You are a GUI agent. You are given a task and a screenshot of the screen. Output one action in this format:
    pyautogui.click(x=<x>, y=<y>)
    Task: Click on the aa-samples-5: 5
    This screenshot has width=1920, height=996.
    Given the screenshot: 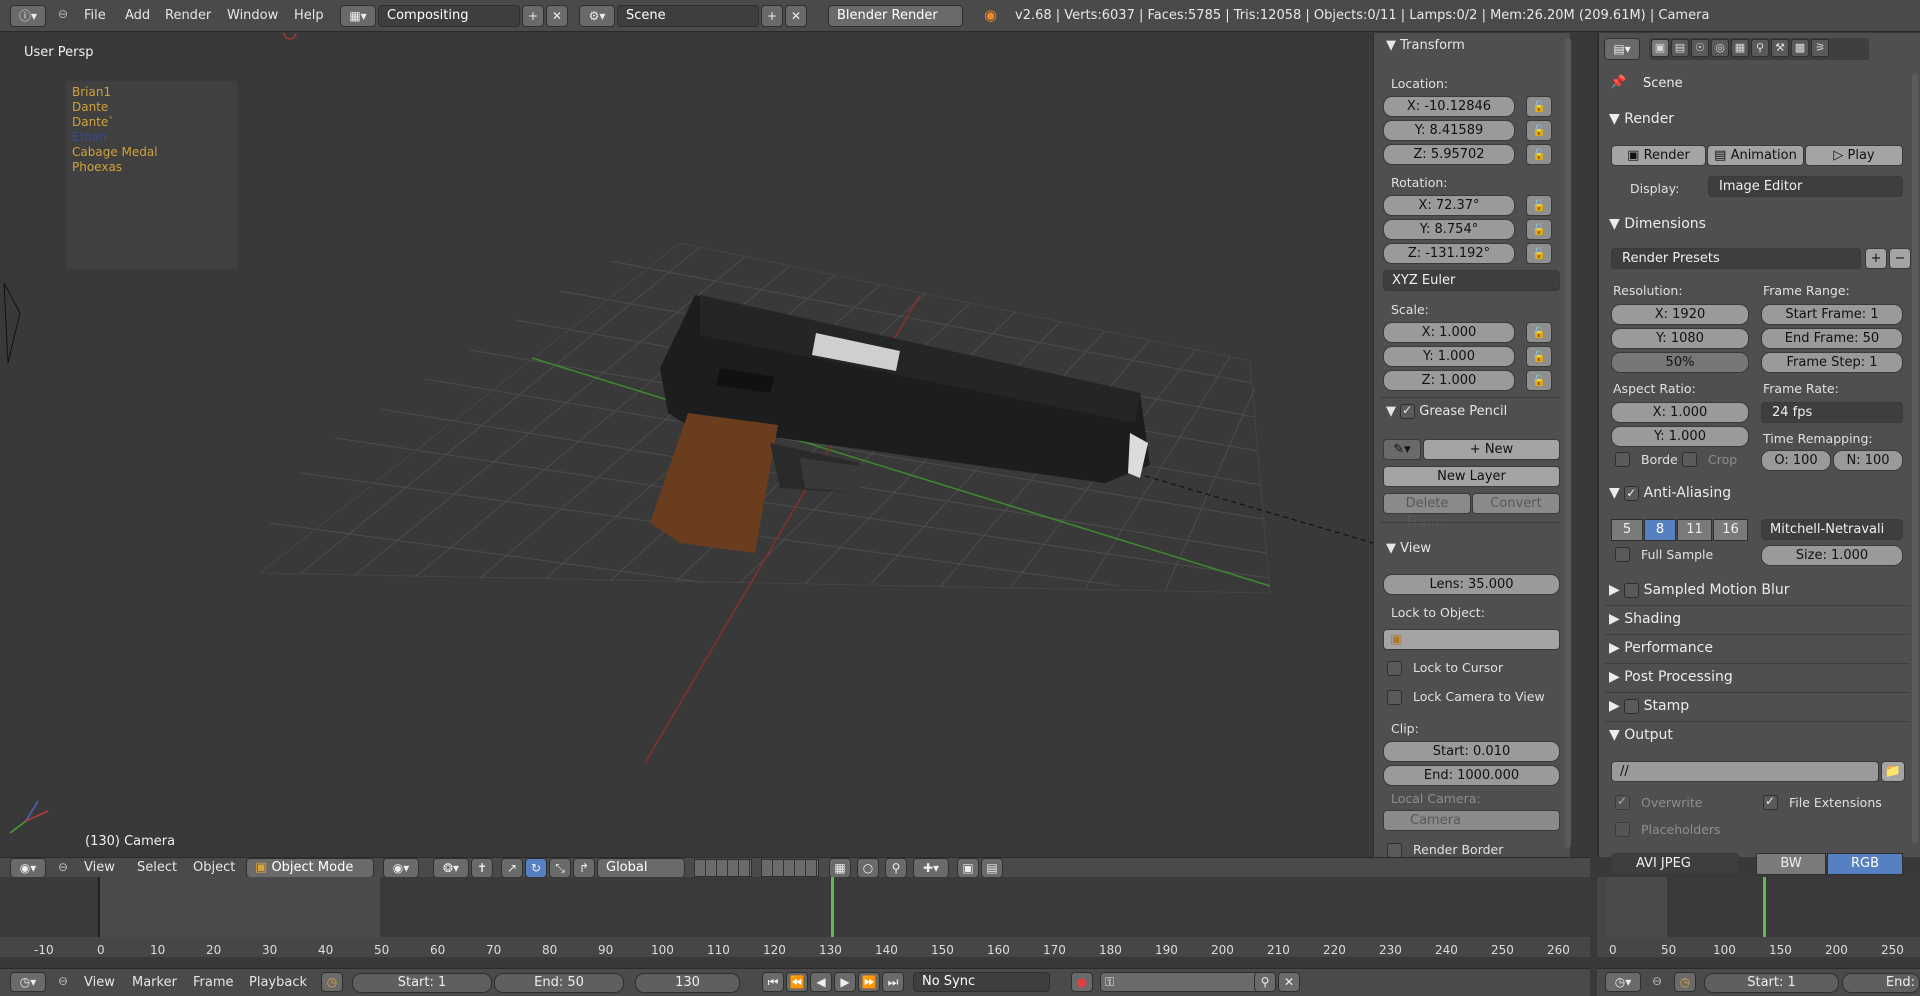 What is the action you would take?
    pyautogui.click(x=1627, y=530)
    